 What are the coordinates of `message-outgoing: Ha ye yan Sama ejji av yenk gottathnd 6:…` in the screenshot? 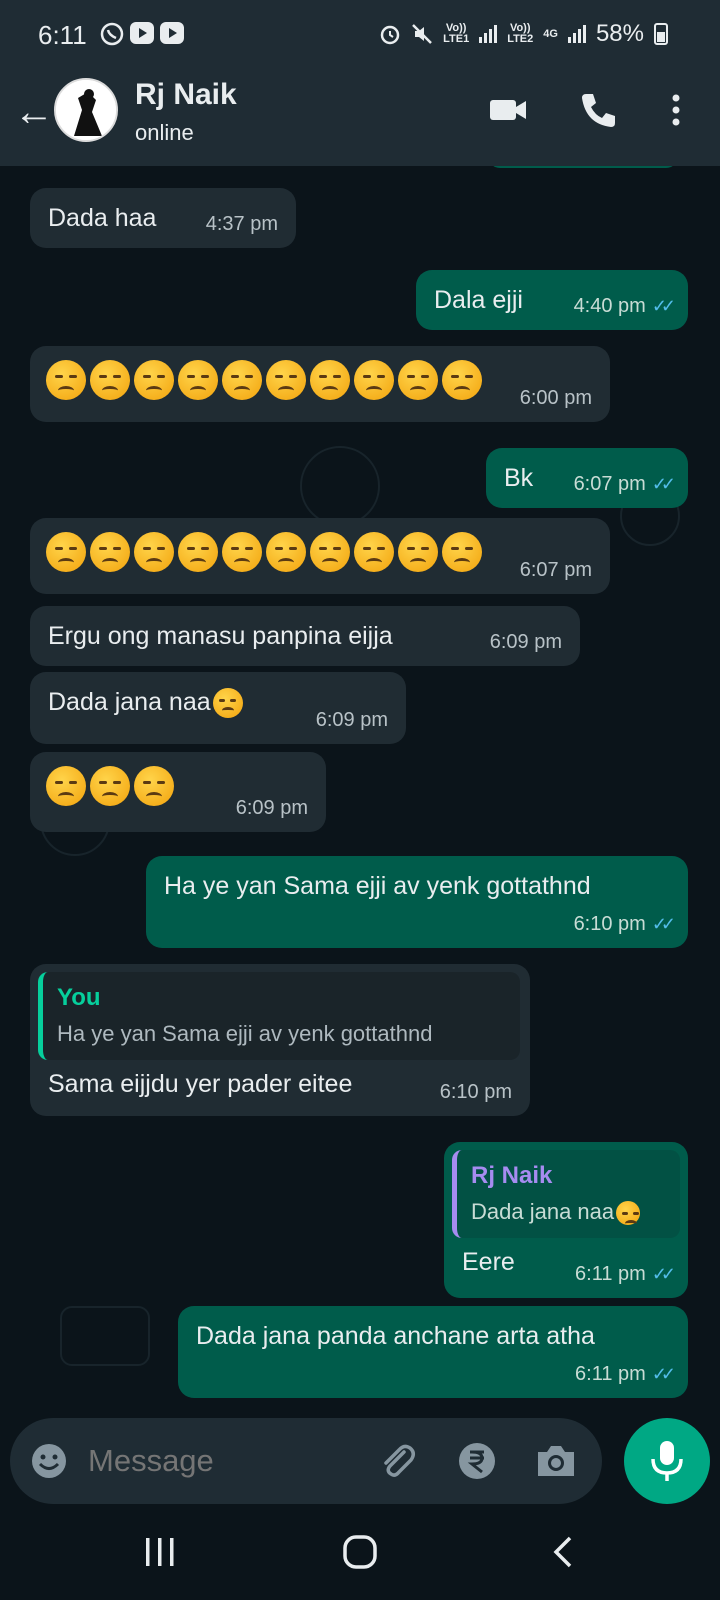 It's located at (417, 902).